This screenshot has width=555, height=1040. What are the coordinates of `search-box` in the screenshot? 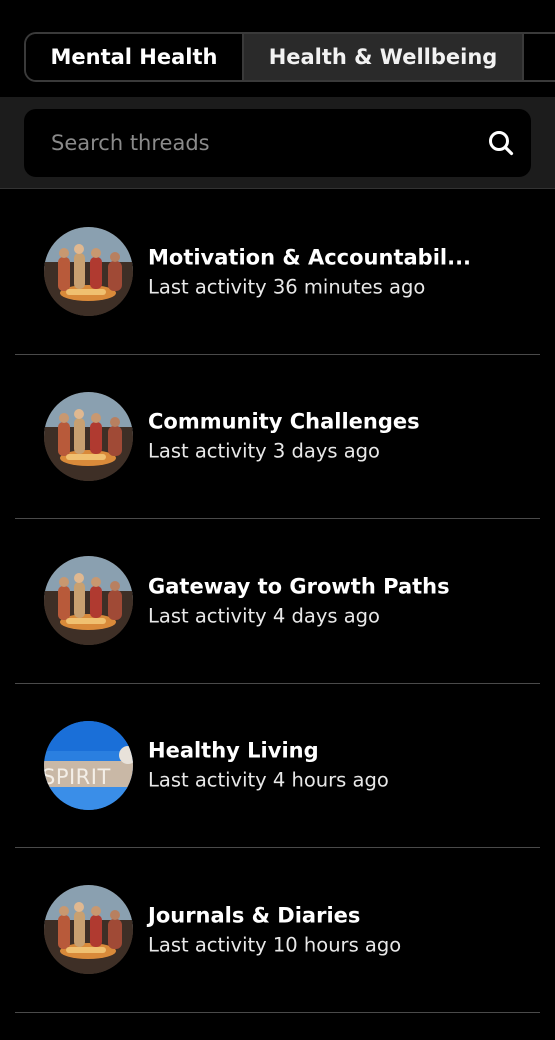 It's located at (277, 143).